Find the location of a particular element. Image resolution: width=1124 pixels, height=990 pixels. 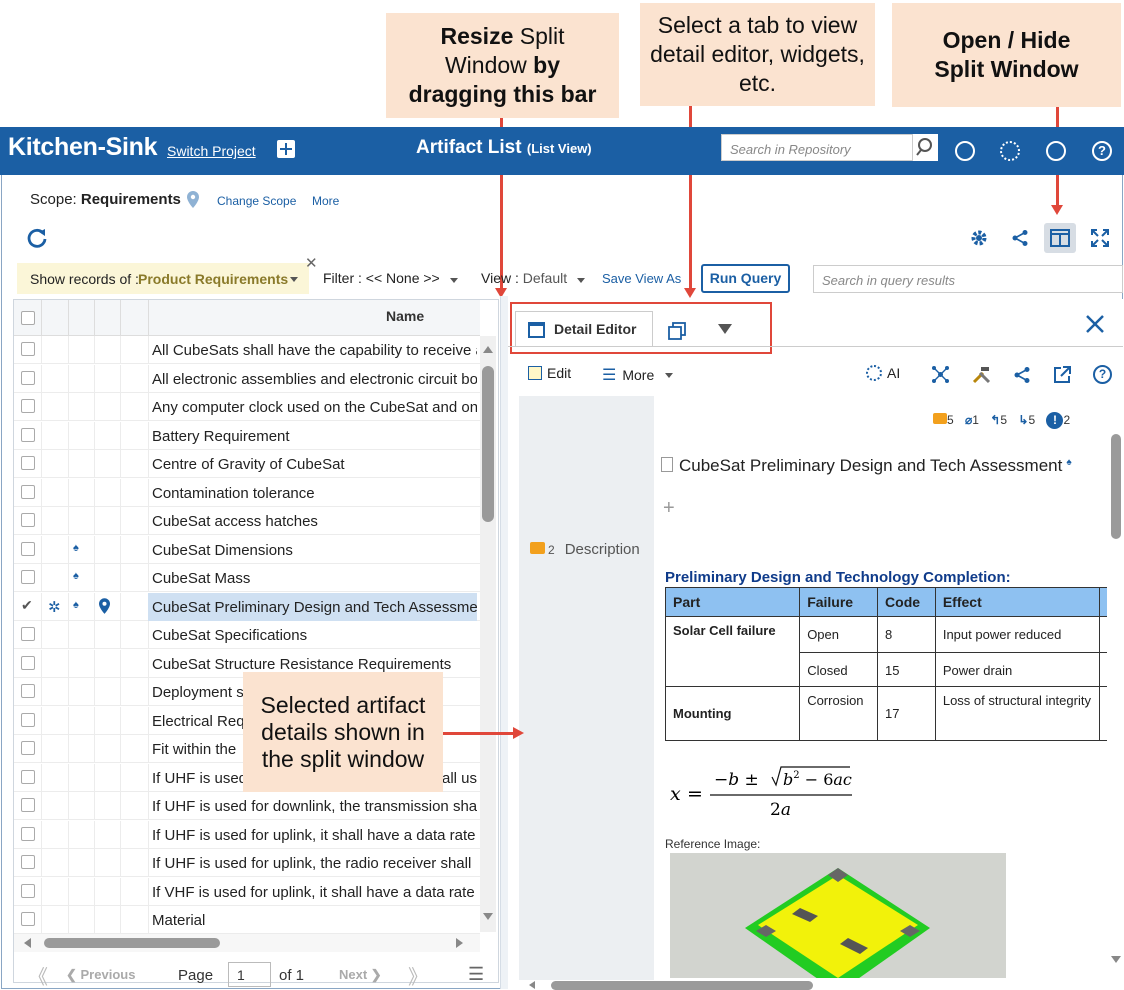

list-hscrollbar is located at coordinates (247, 943).